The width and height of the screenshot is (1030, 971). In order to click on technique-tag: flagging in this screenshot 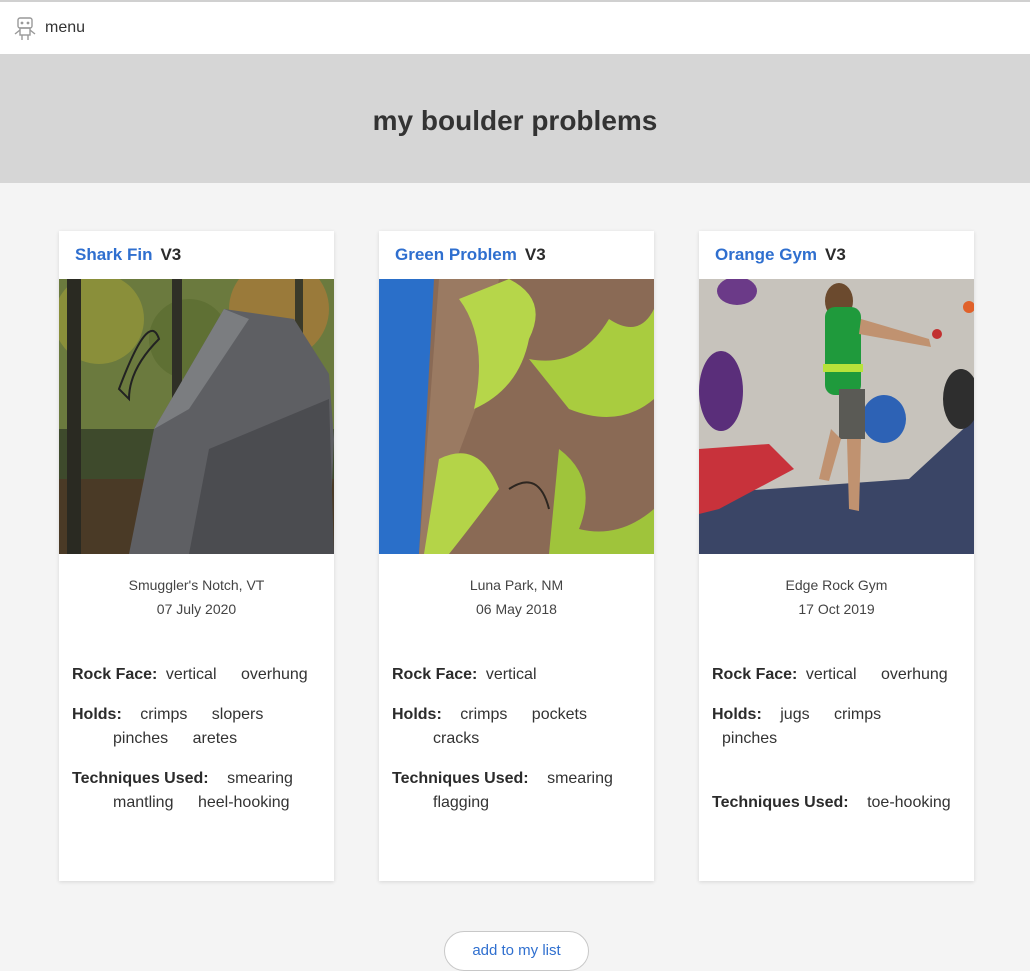, I will do `click(461, 802)`.